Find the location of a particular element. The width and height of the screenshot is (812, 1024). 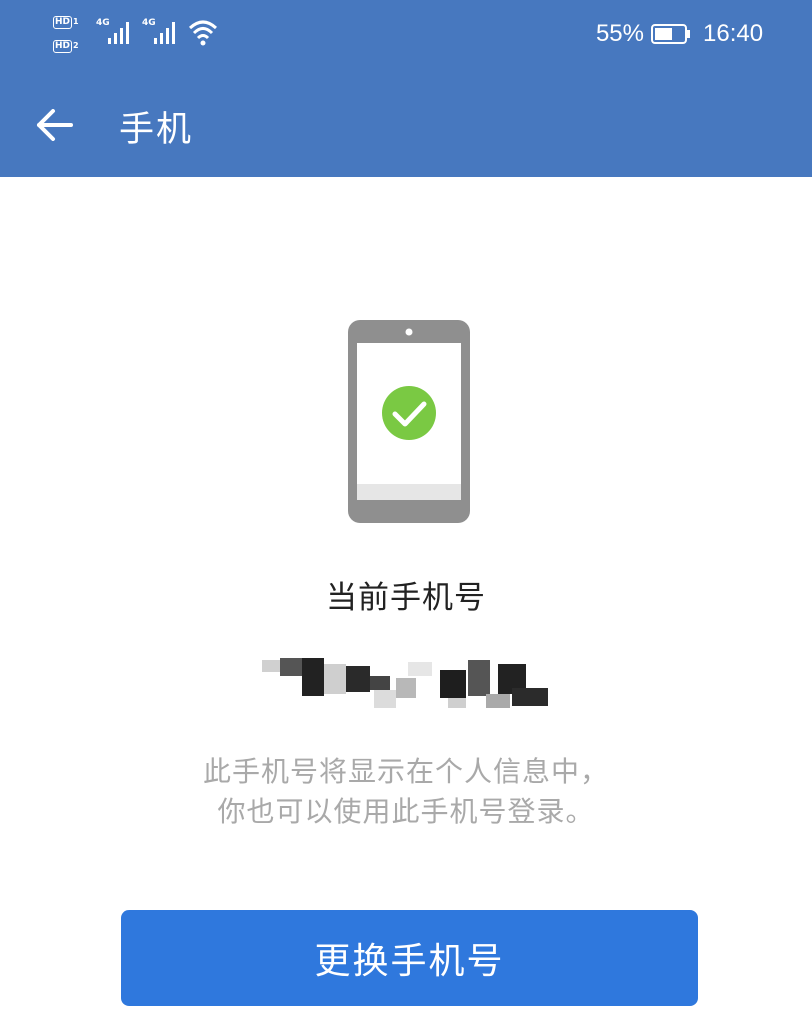

phone-check-icon is located at coordinates (409, 421).